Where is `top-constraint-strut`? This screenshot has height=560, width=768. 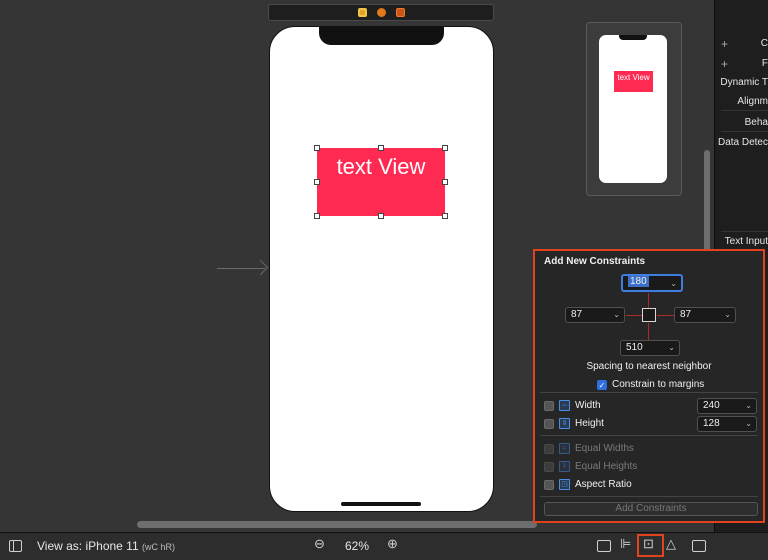
top-constraint-strut is located at coordinates (648, 300).